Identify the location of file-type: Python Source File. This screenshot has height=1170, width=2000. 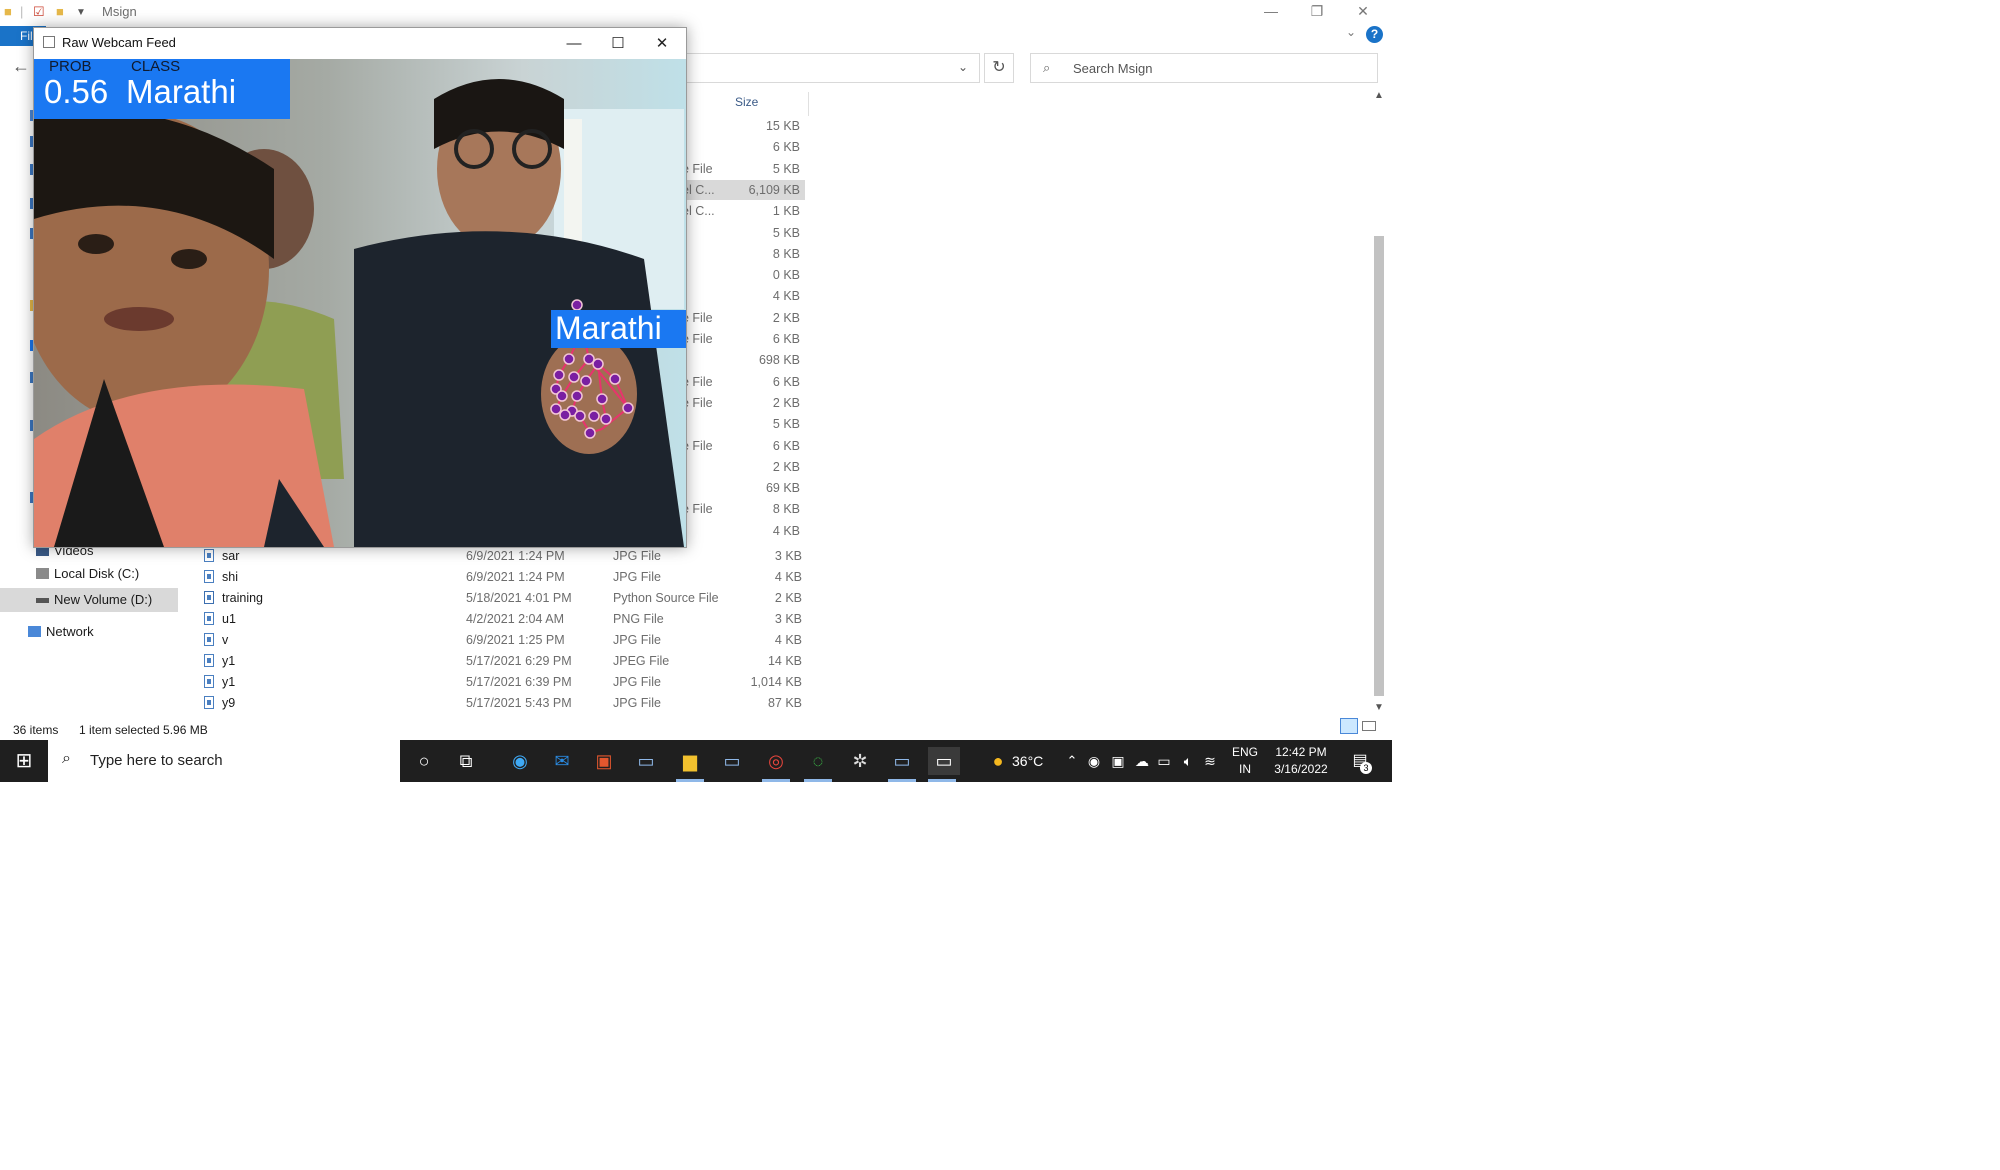
(666, 598).